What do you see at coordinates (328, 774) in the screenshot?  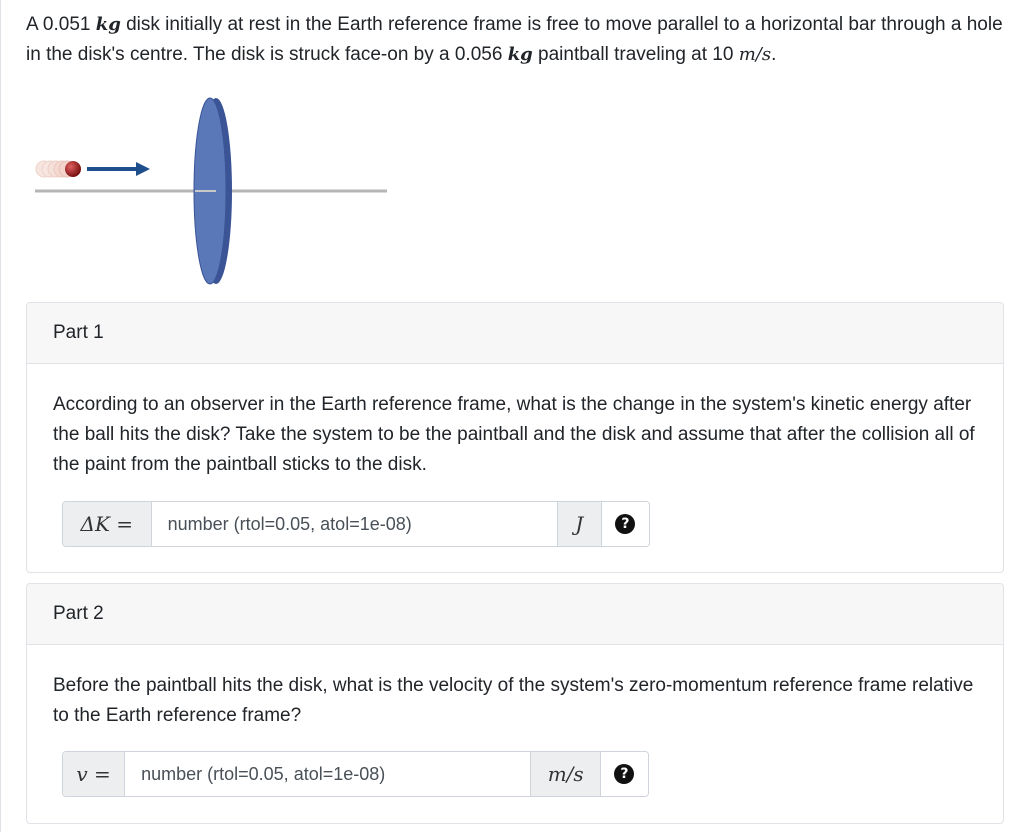 I see `velocity-input` at bounding box center [328, 774].